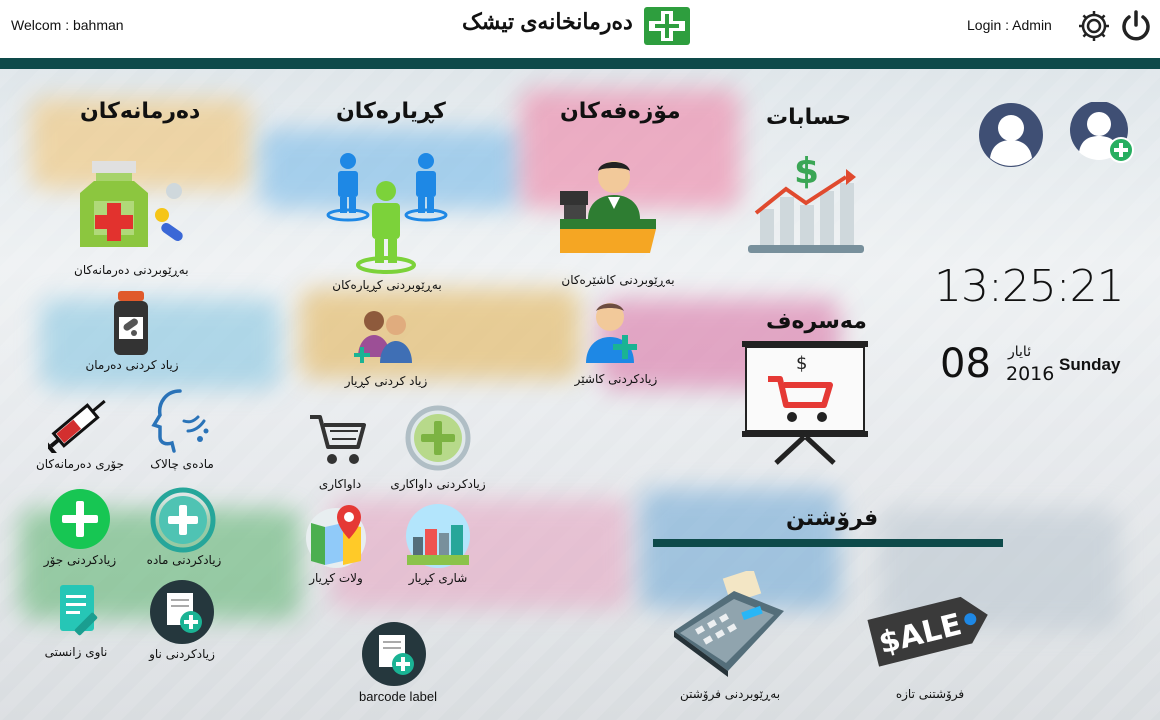 This screenshot has height=720, width=1160. What do you see at coordinates (183, 522) in the screenshot?
I see `add-circle-outline-icon` at bounding box center [183, 522].